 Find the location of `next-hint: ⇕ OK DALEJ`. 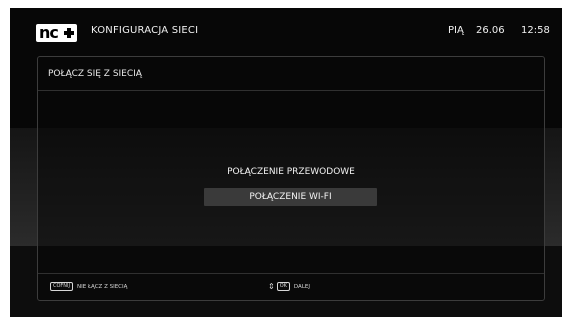

next-hint: ⇕ OK DALEJ is located at coordinates (289, 286).